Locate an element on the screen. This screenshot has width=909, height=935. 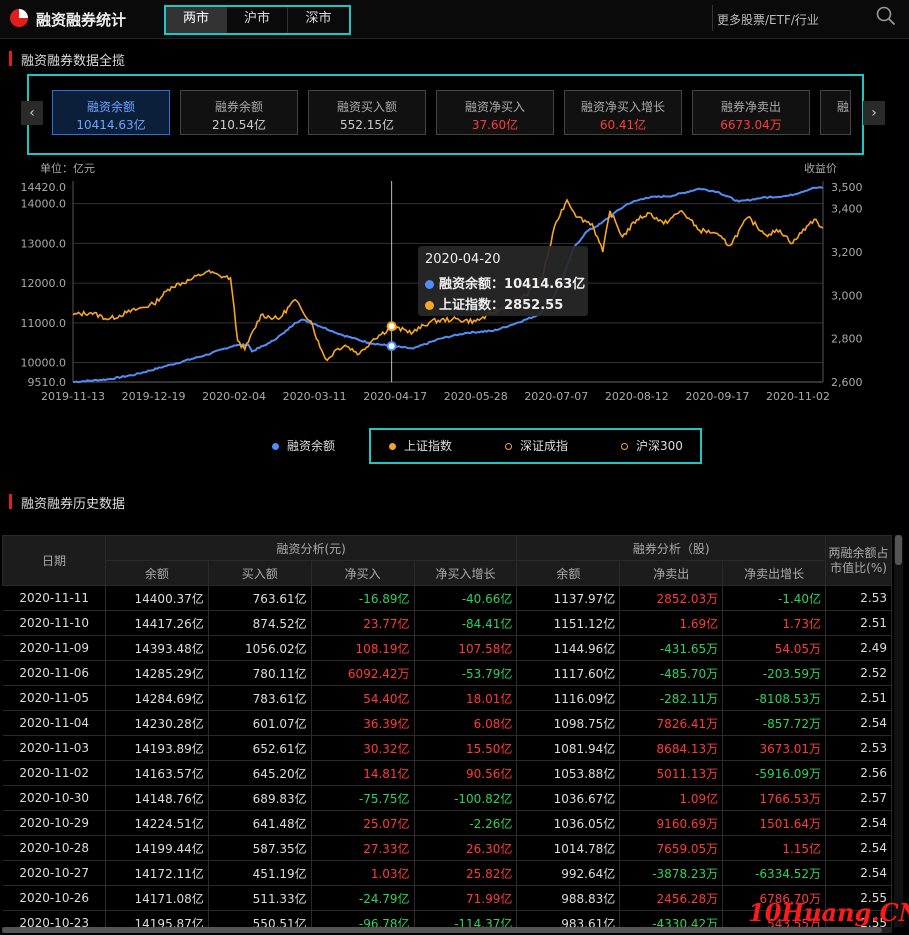
tab-shanghai: 沪市 is located at coordinates (257, 20).